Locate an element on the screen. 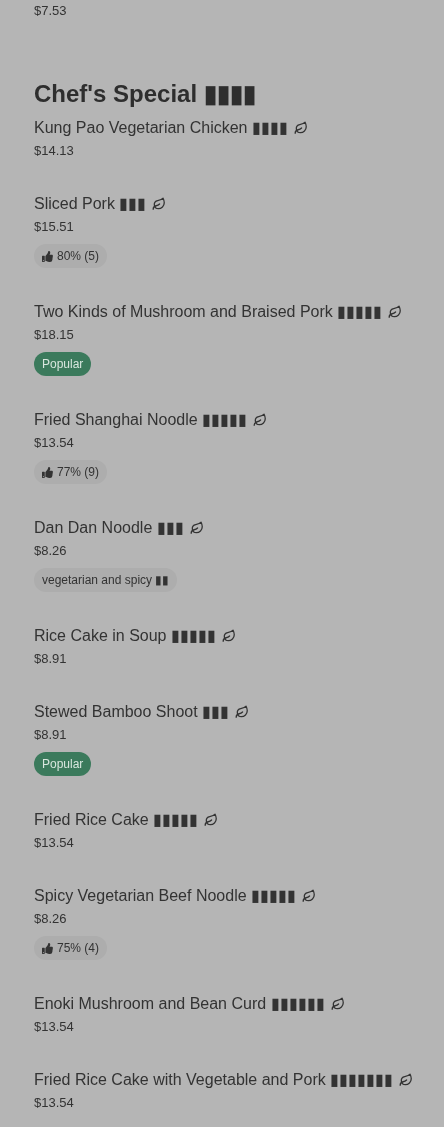 This screenshot has width=444, height=1127. rating-text: 77% (9) is located at coordinates (78, 472).